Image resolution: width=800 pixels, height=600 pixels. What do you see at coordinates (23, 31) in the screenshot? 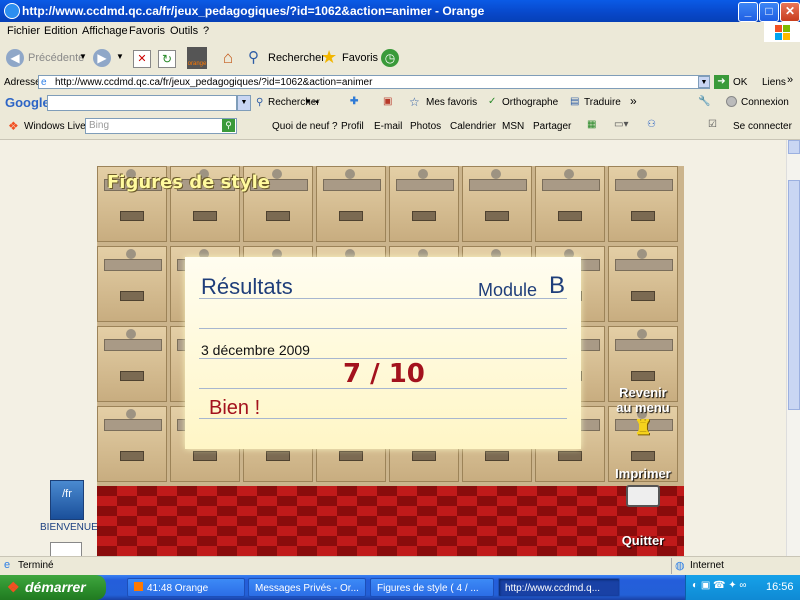
I see `menu-fichier: Fichier` at bounding box center [23, 31].